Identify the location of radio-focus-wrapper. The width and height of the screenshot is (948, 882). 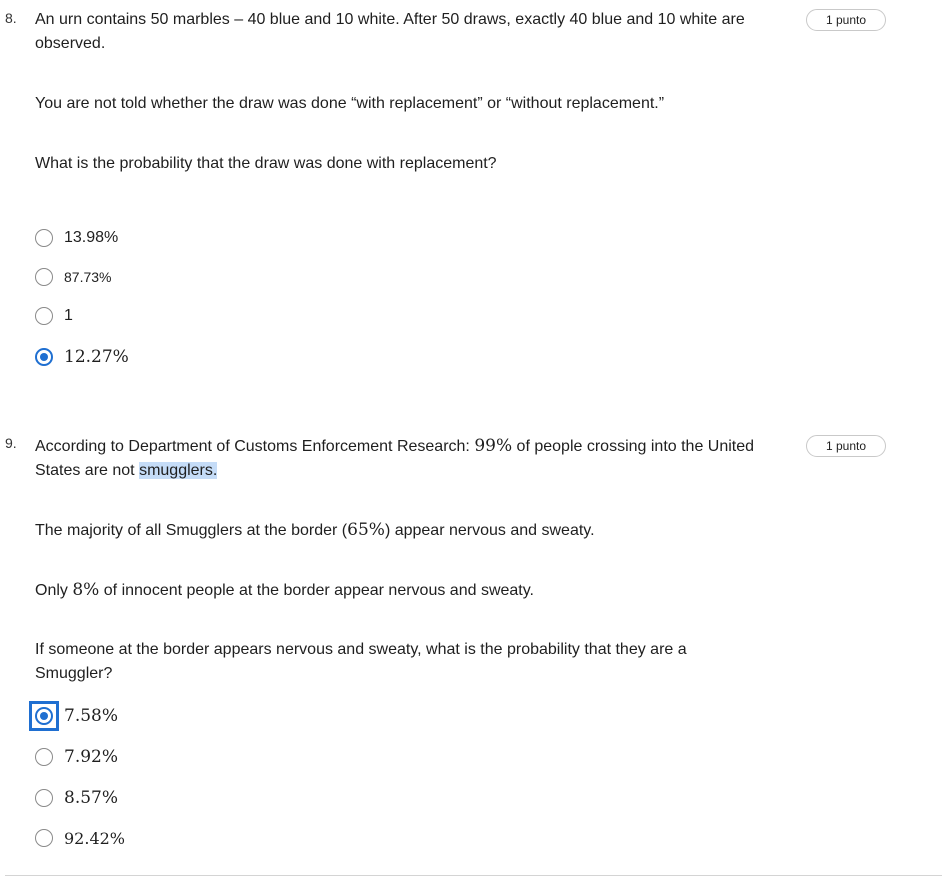
(44, 716).